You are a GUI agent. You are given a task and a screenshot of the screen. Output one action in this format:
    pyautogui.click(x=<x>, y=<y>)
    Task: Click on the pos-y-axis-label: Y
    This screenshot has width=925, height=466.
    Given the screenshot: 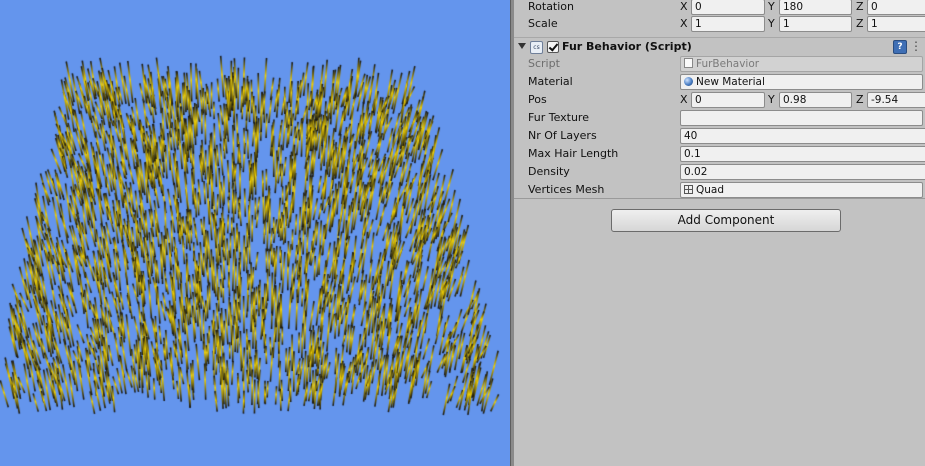 What is the action you would take?
    pyautogui.click(x=771, y=99)
    